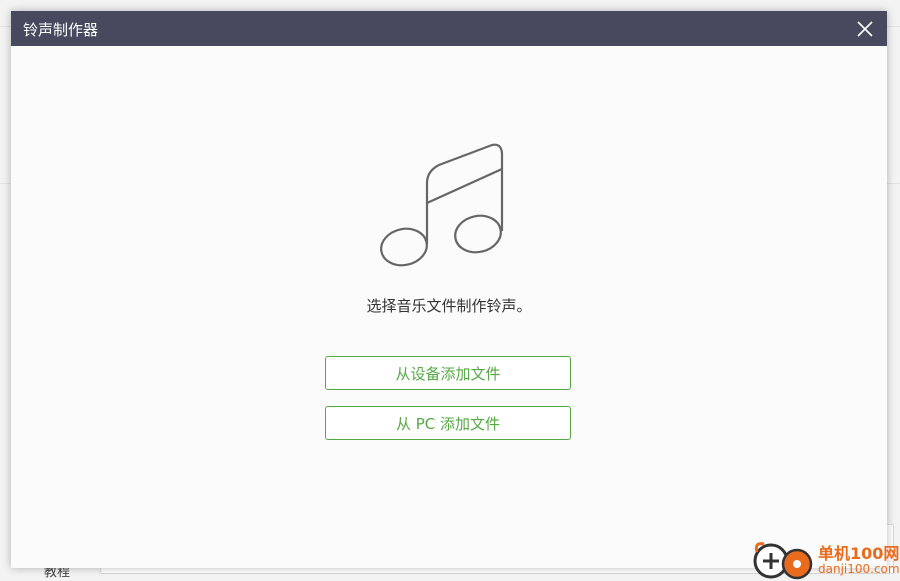  Describe the element at coordinates (61, 30) in the screenshot. I see `dialog-title: 铃声制作器` at that location.